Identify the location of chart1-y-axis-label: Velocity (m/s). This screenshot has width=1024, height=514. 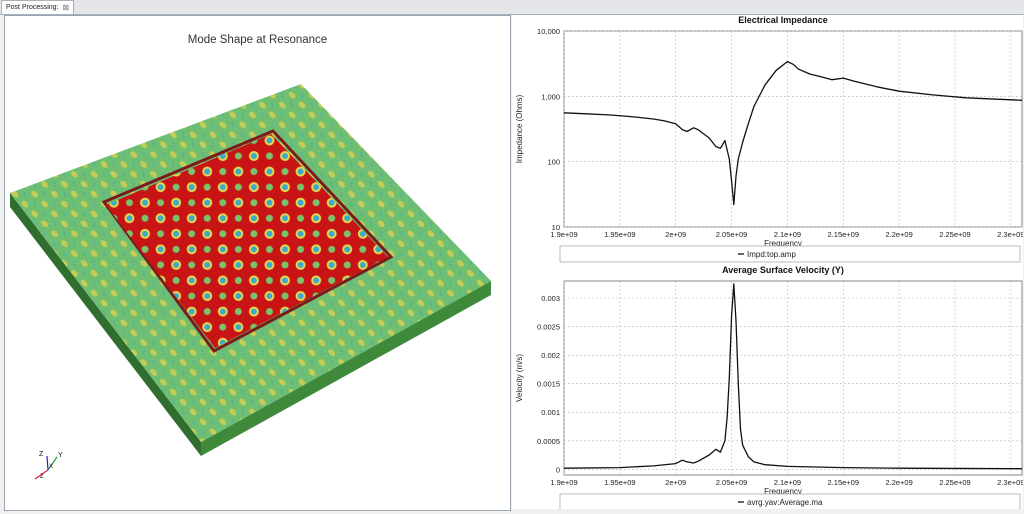
(519, 378).